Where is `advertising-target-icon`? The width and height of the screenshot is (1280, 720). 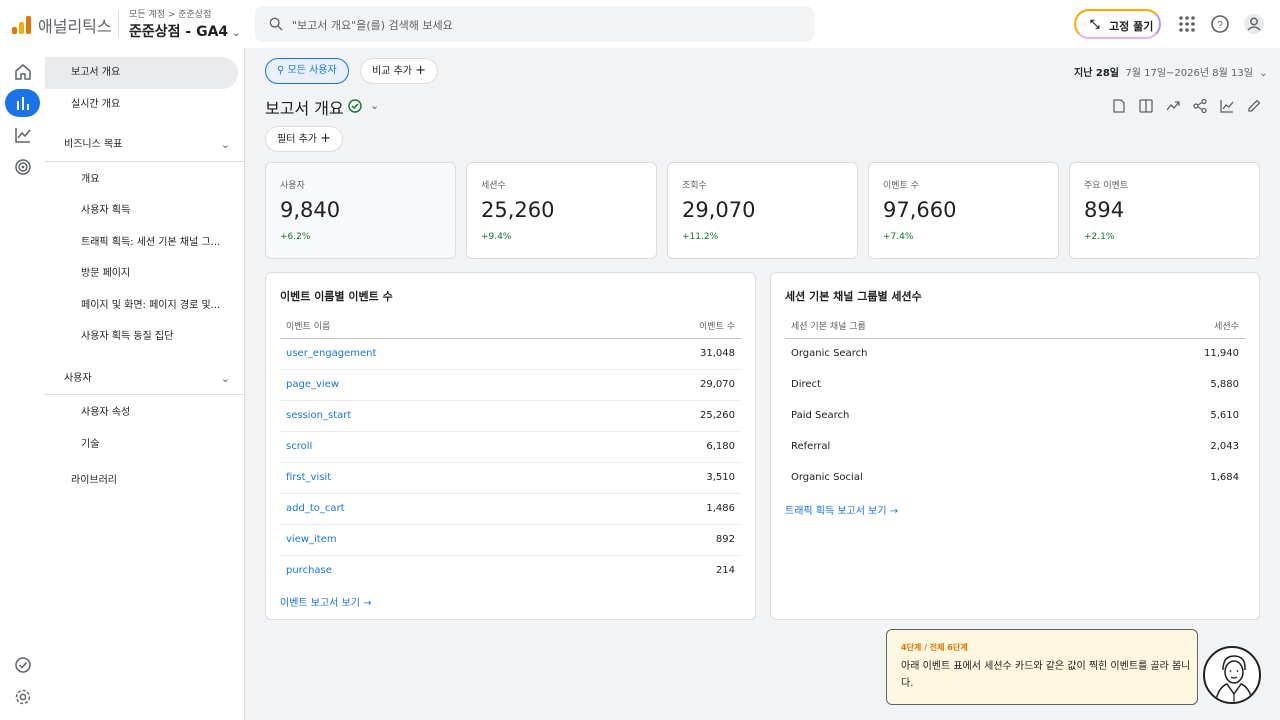
advertising-target-icon is located at coordinates (22, 167).